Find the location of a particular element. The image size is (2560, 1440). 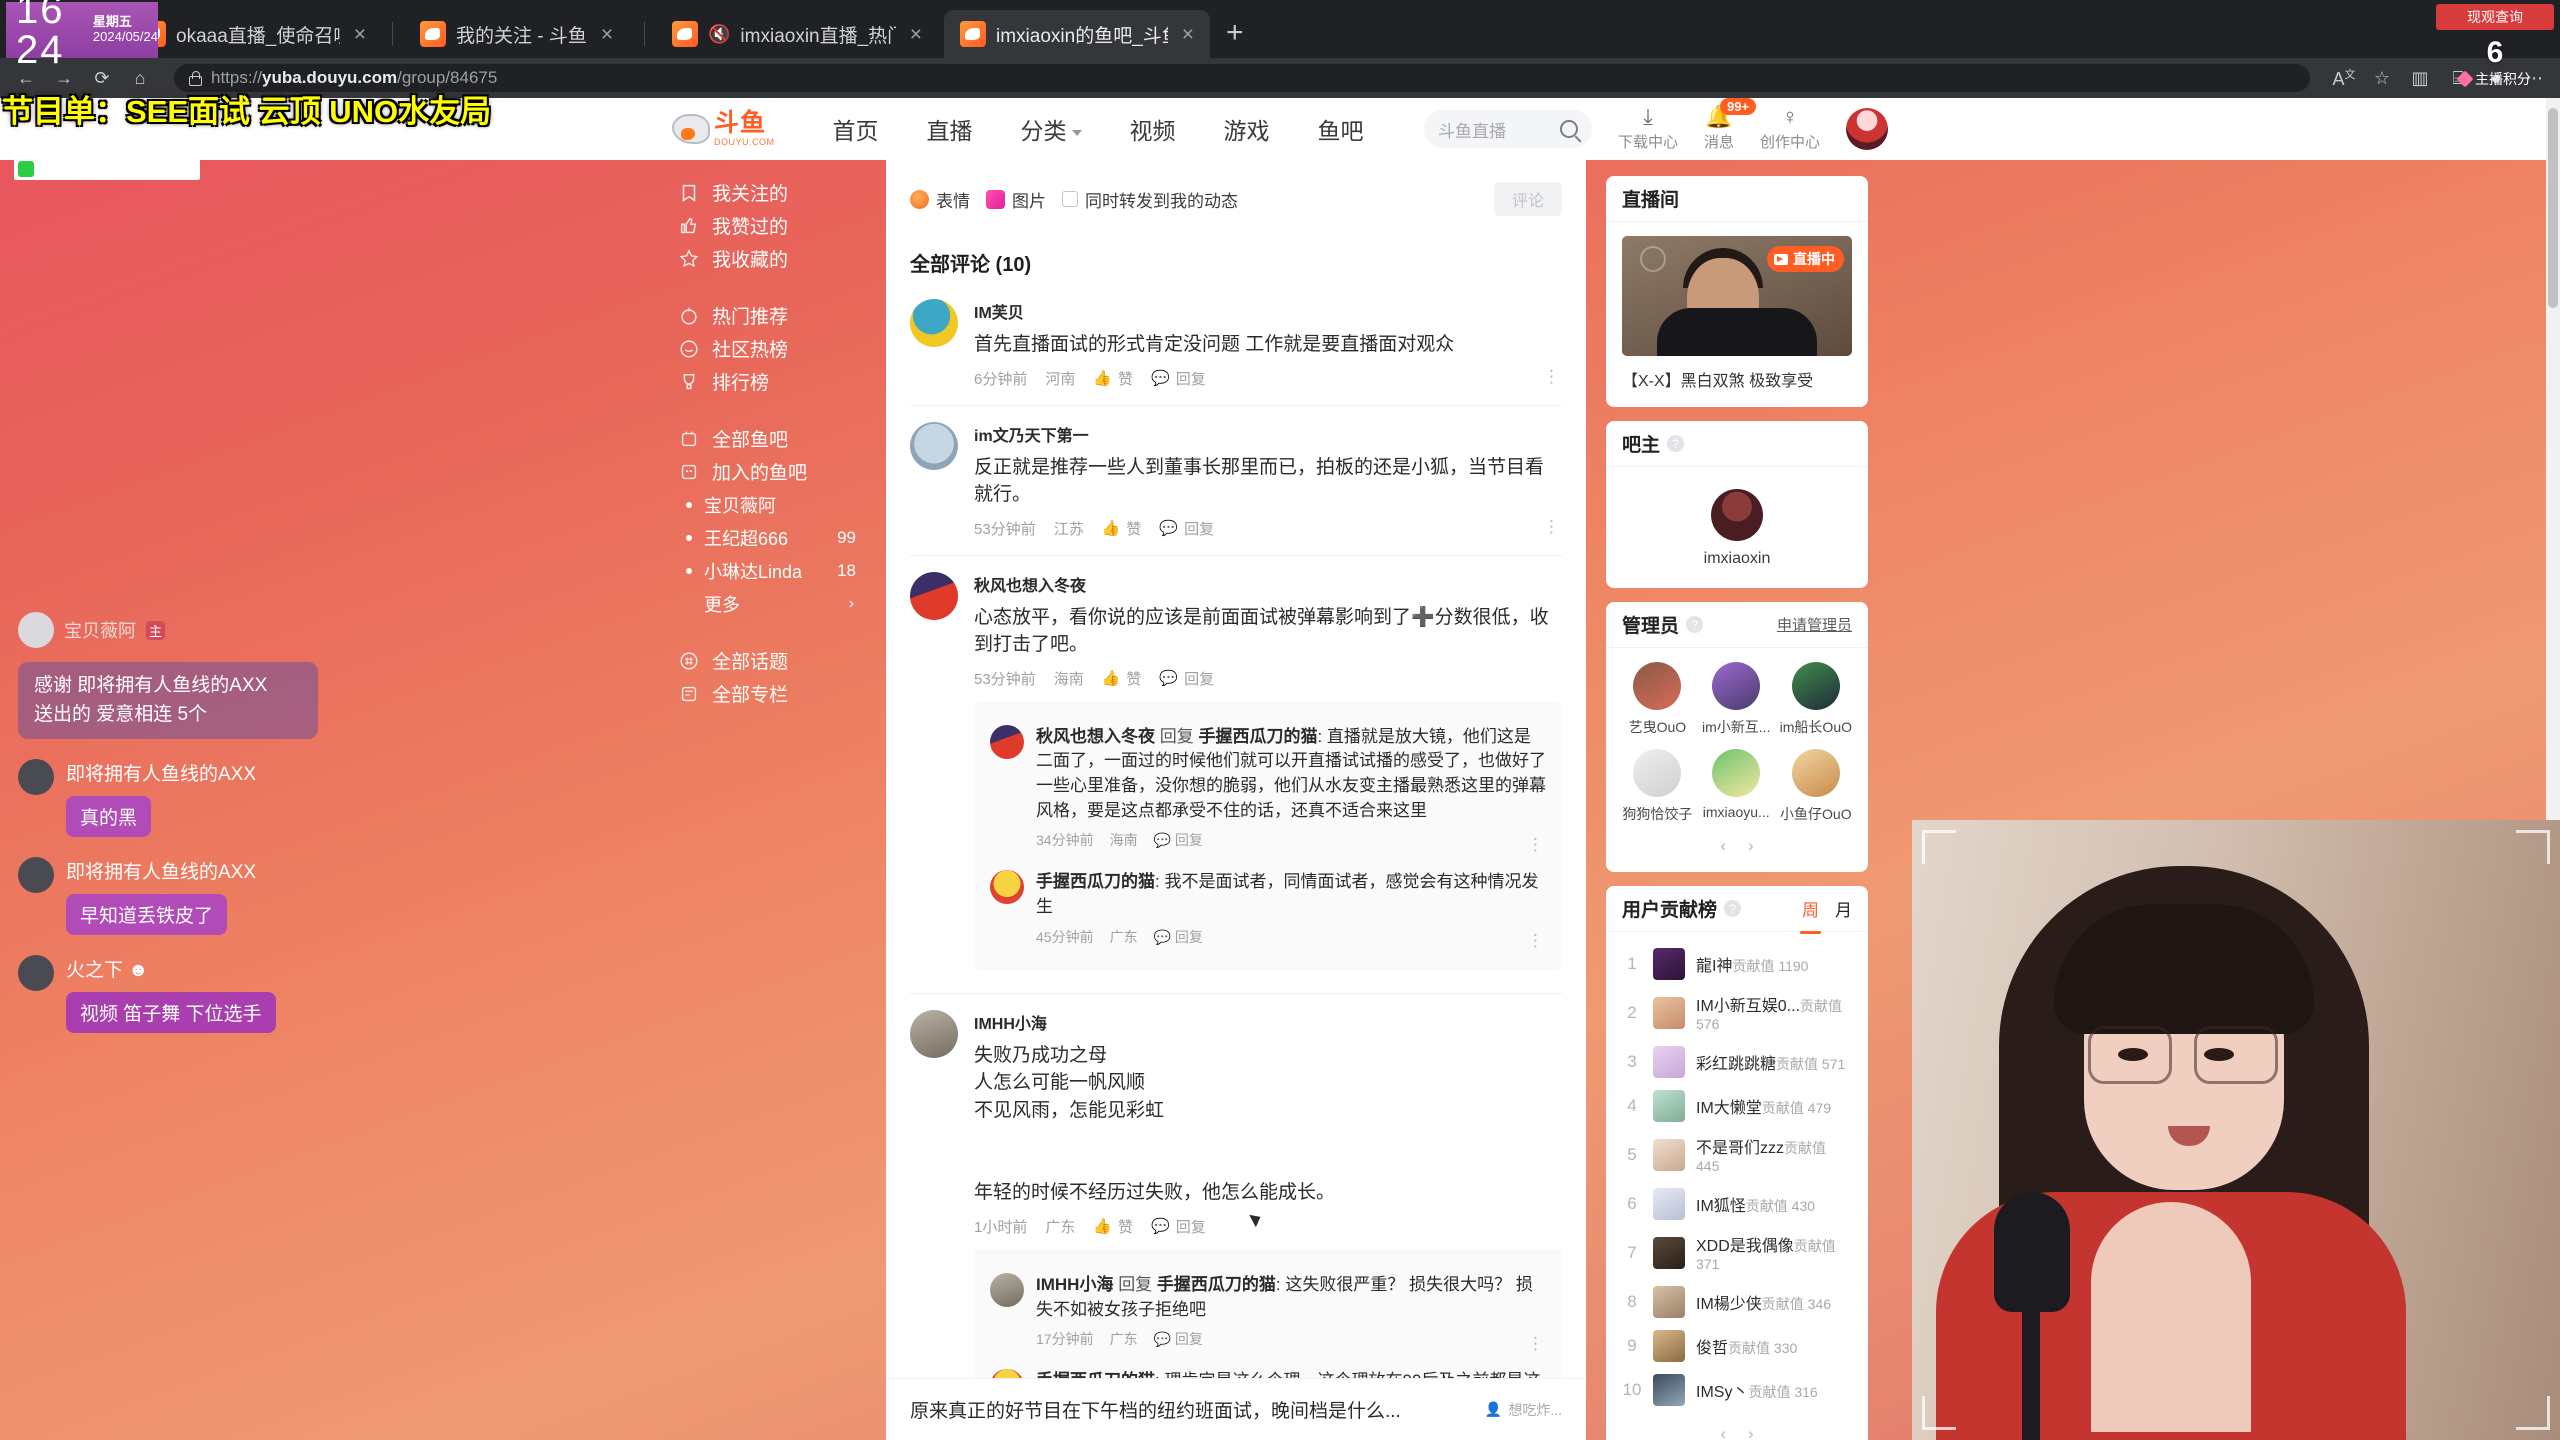

admin-item: 艺曳OuO is located at coordinates (1657, 699).